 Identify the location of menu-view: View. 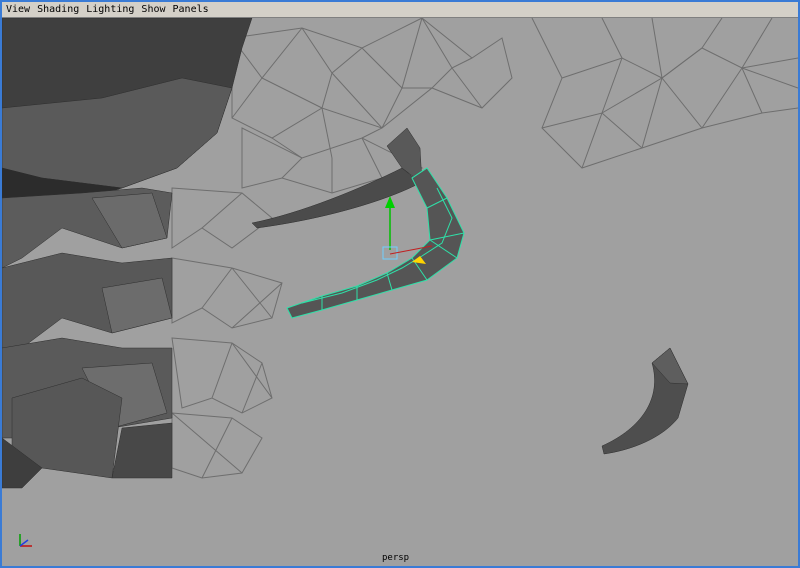
(17, 9).